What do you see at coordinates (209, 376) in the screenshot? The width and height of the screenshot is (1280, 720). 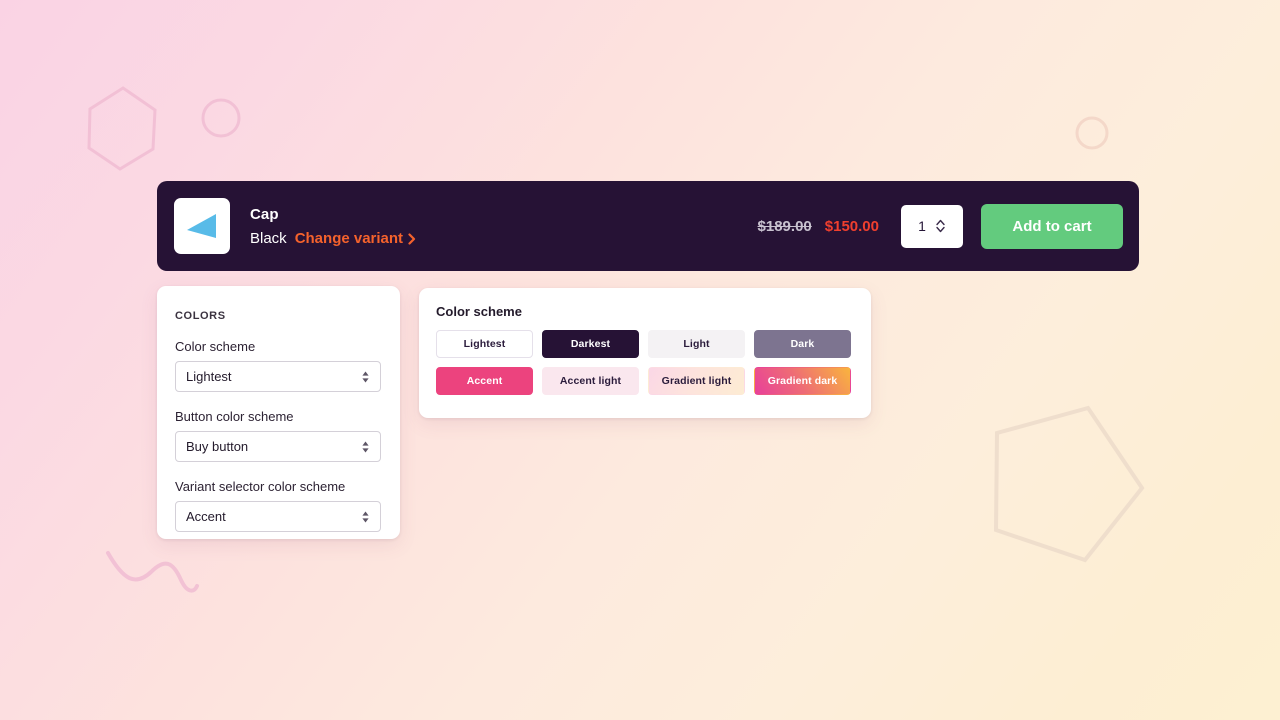 I see `select-value-color-scheme: Lightest` at bounding box center [209, 376].